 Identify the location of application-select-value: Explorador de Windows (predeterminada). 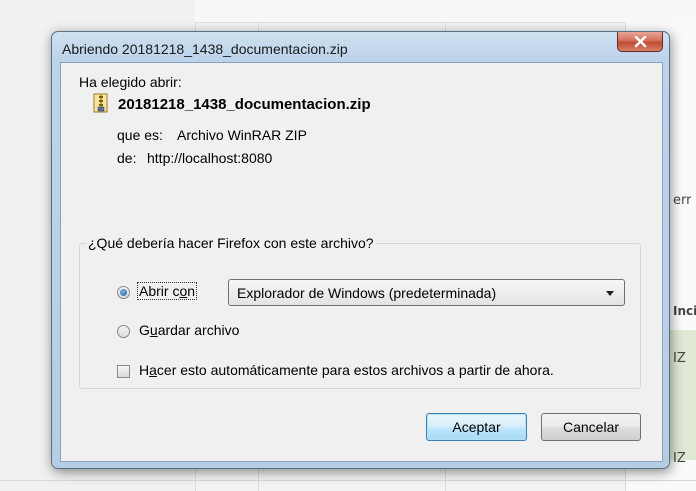
(367, 293).